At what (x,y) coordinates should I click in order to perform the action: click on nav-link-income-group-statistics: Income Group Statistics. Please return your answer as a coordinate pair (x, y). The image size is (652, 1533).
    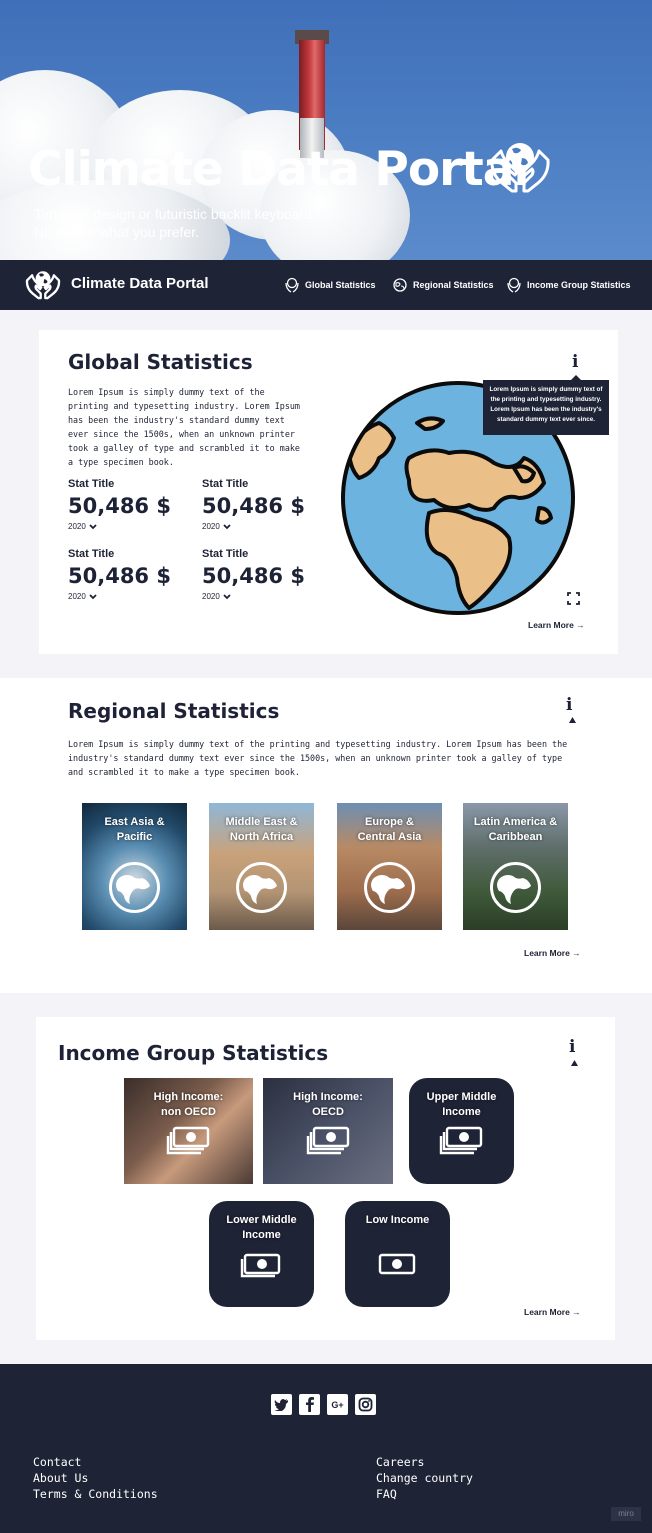
    Looking at the image, I should click on (568, 285).